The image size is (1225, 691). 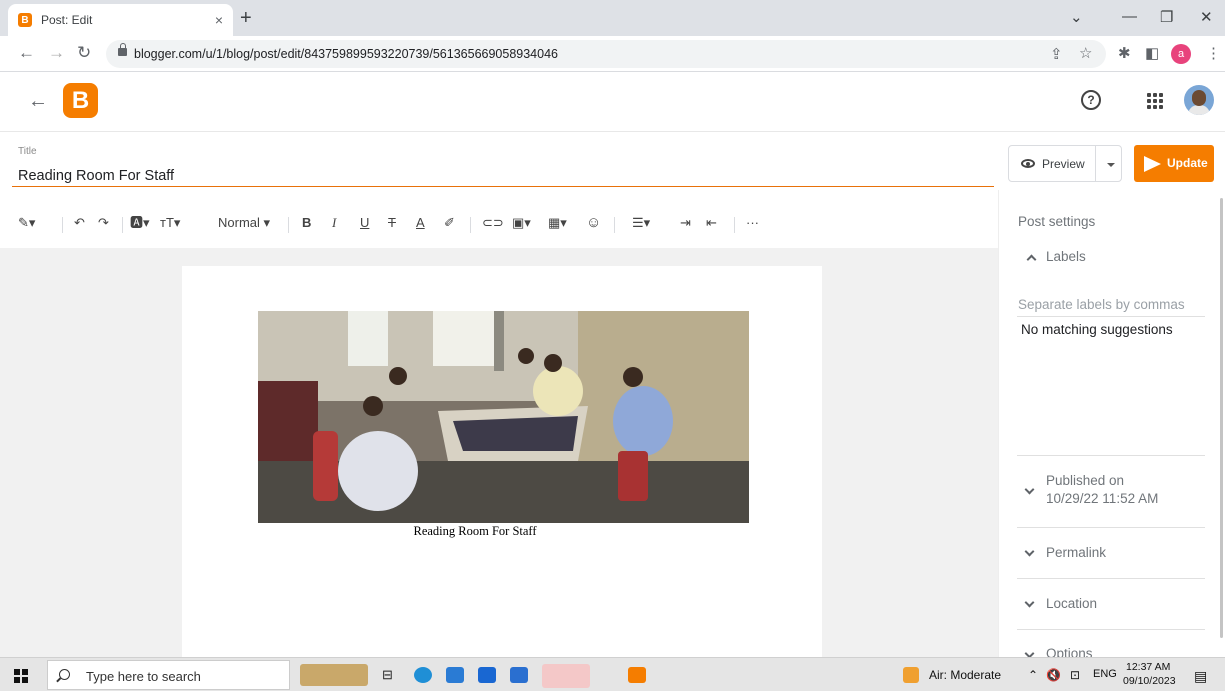 I want to click on undo-icon: ↶, so click(x=79, y=223).